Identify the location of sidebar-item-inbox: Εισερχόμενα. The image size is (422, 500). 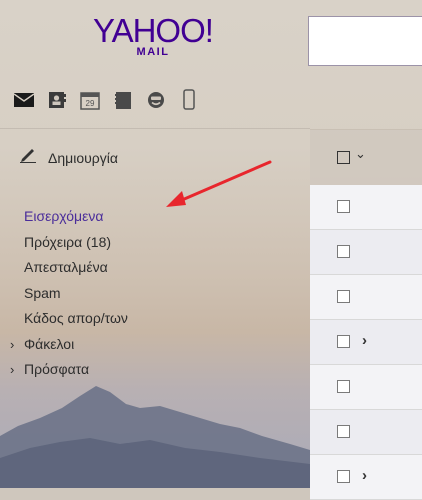
(69, 217).